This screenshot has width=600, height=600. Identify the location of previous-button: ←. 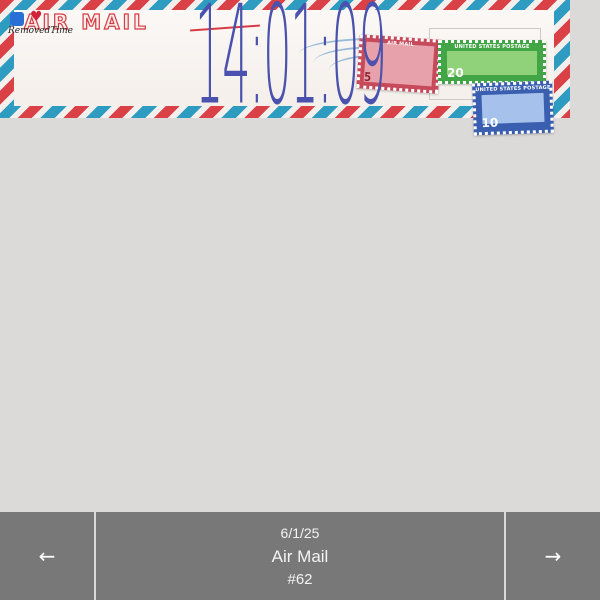
(47, 556).